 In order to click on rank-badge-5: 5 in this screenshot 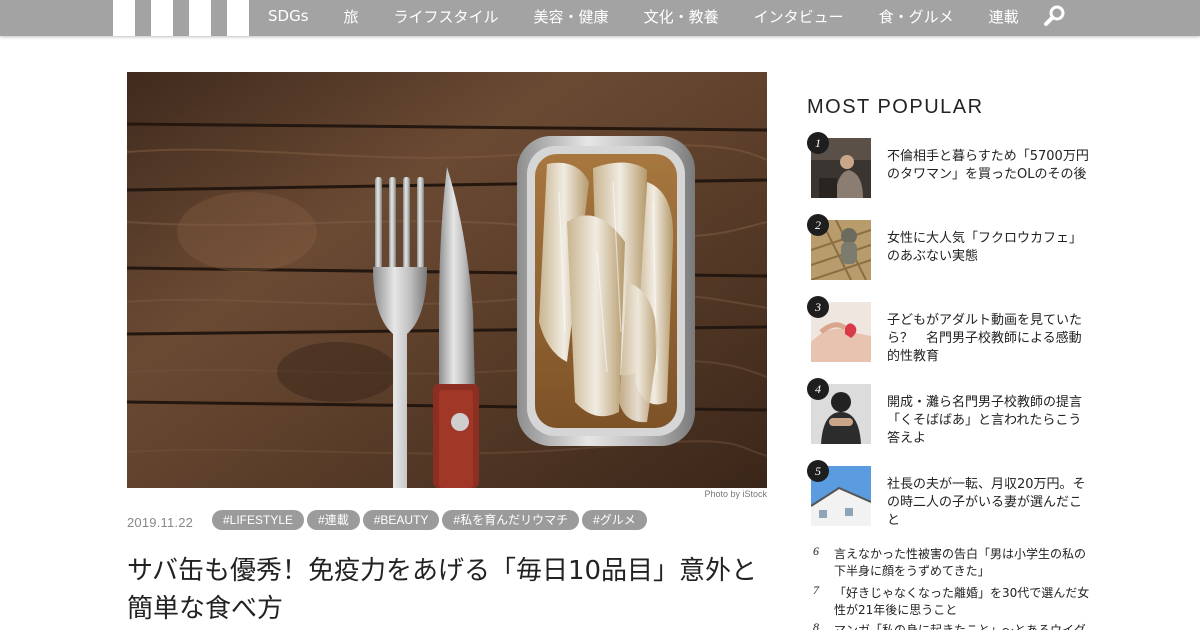, I will do `click(818, 471)`.